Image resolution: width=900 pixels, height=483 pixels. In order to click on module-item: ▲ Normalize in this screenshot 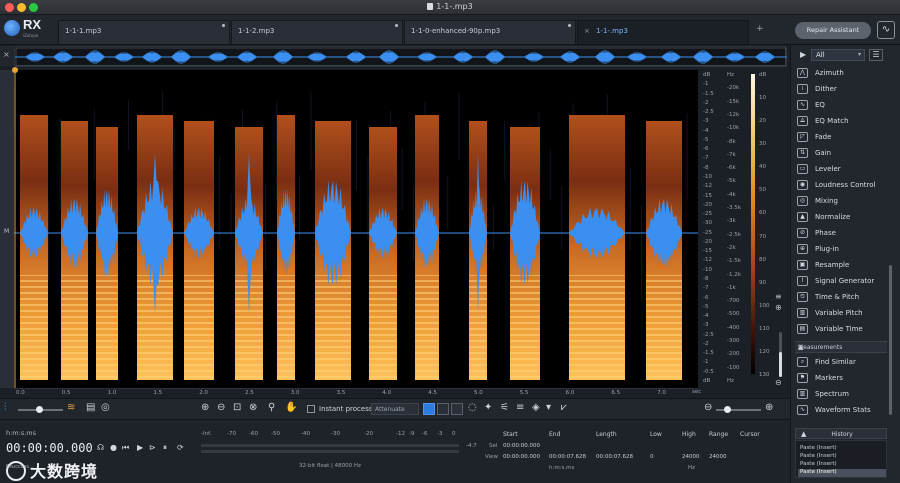, I will do `click(841, 217)`.